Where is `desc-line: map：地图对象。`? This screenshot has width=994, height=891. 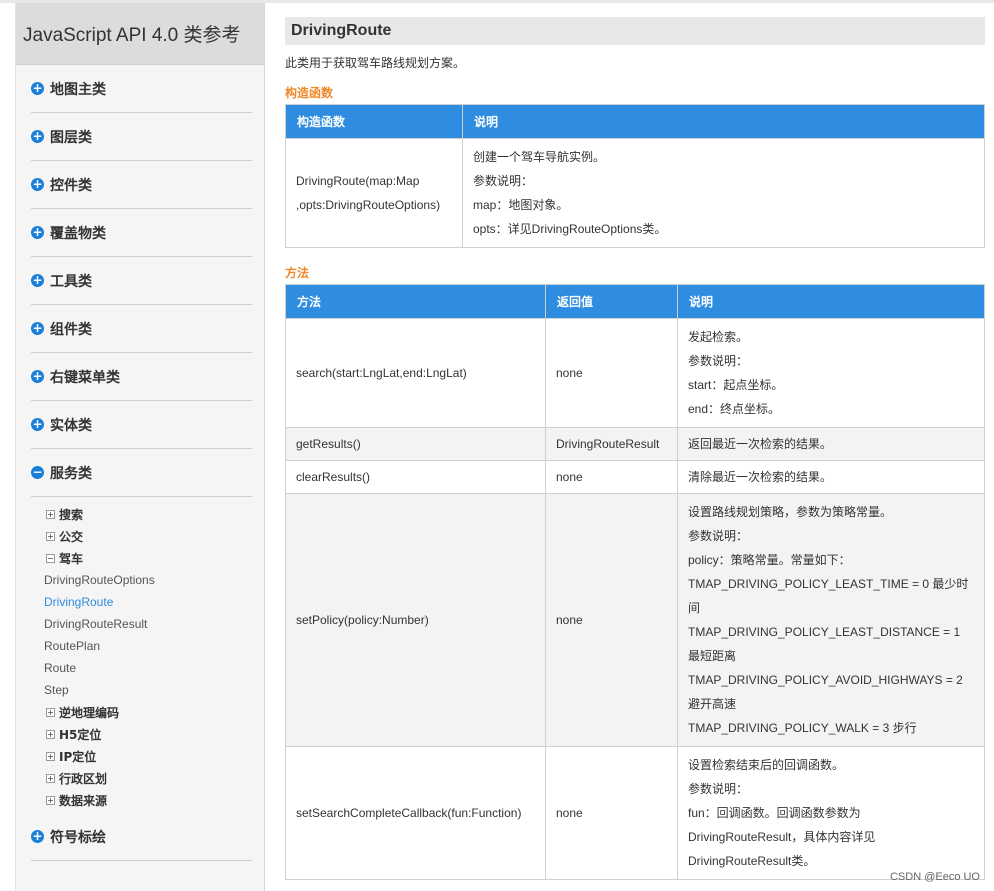 desc-line: map：地图对象。 is located at coordinates (521, 205).